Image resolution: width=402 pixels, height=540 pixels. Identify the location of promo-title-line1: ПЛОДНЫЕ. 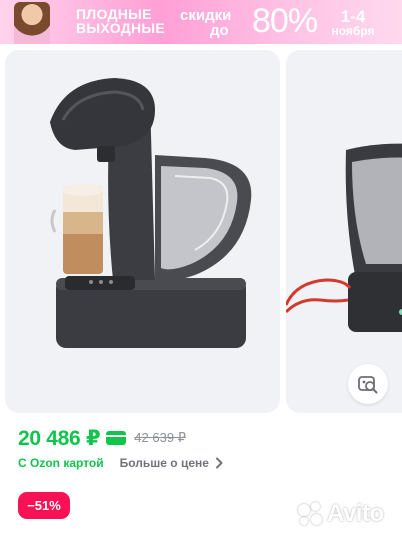
(114, 14).